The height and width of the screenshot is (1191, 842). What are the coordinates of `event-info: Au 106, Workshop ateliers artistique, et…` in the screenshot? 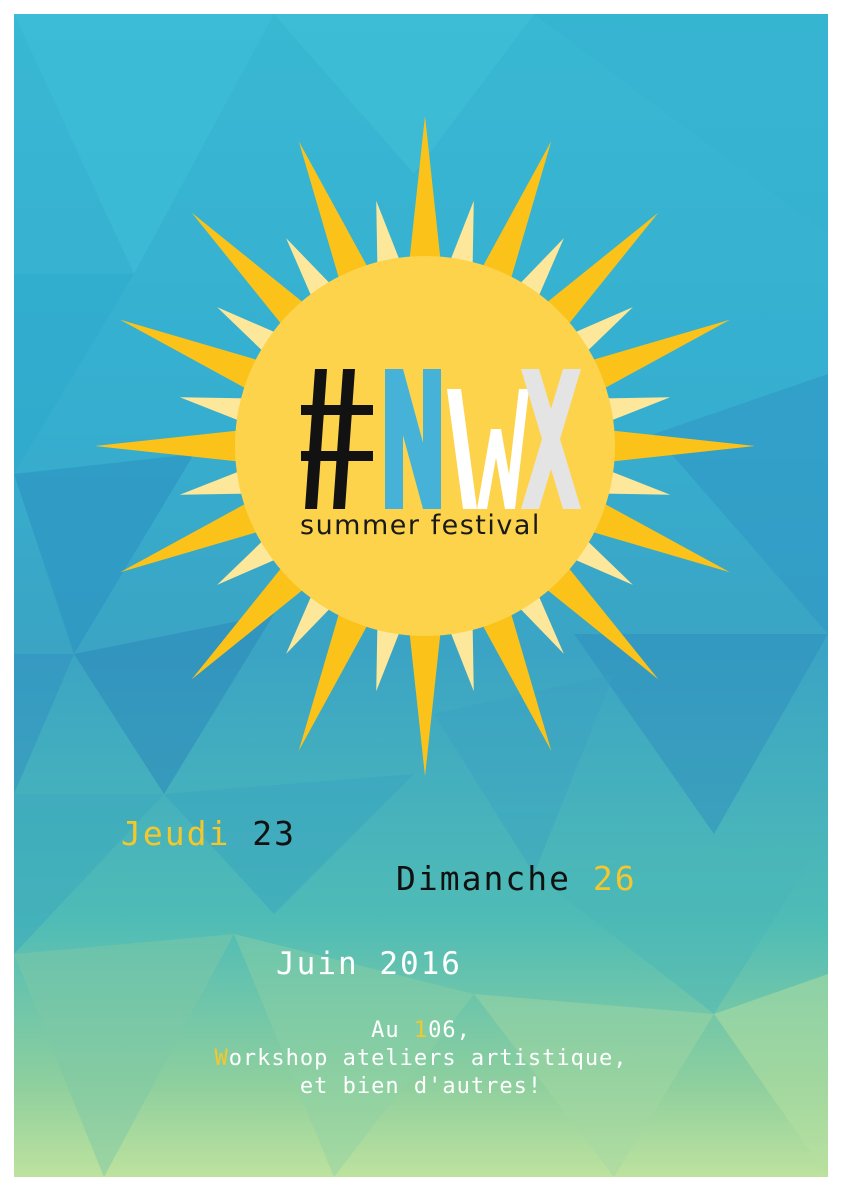 It's located at (421, 1059).